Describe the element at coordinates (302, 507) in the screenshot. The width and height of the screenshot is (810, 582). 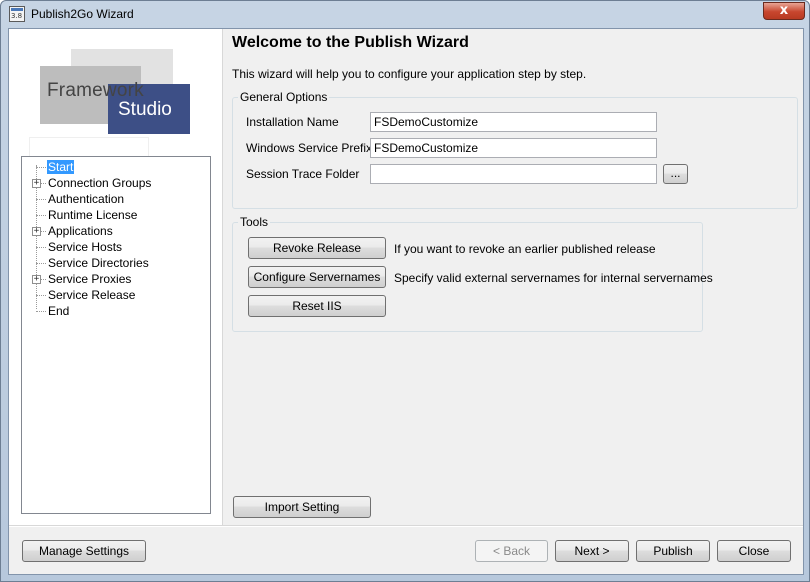
I see `import-setting-button: Import Setting` at that location.